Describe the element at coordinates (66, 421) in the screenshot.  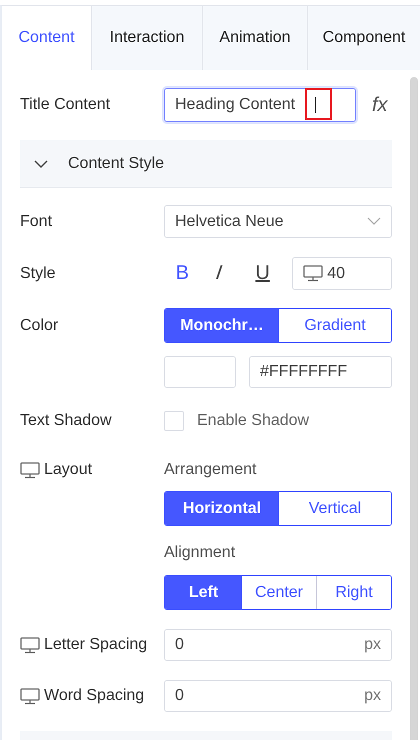
I see `field-label: Text Shadow` at that location.